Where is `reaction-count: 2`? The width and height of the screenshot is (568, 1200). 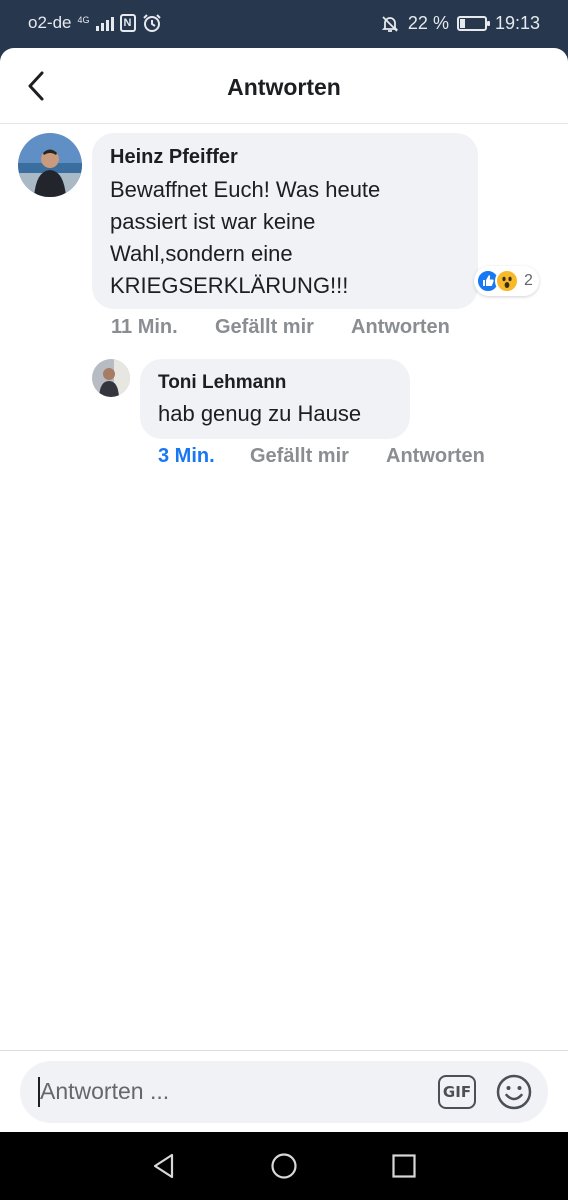
reaction-count: 2 is located at coordinates (528, 280).